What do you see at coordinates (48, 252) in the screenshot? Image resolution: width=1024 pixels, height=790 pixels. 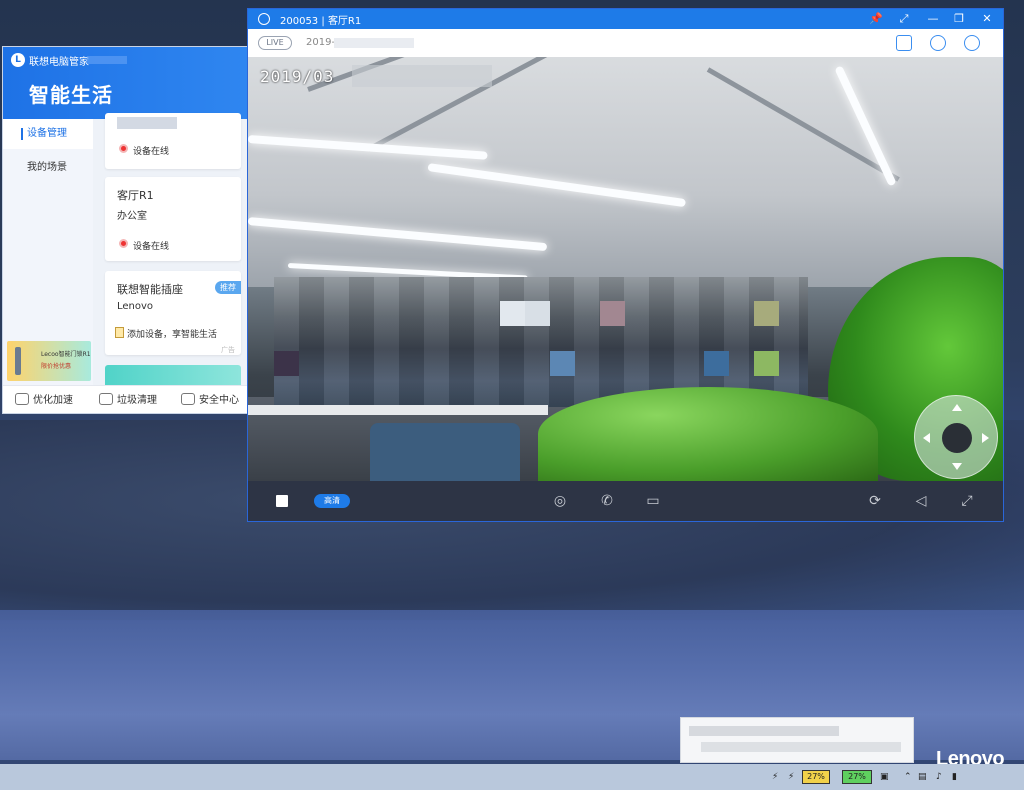 I see `manager-sidebar: 设备管理 我的场景 Lecoo智能门锁R1 限价抢优惠` at bounding box center [48, 252].